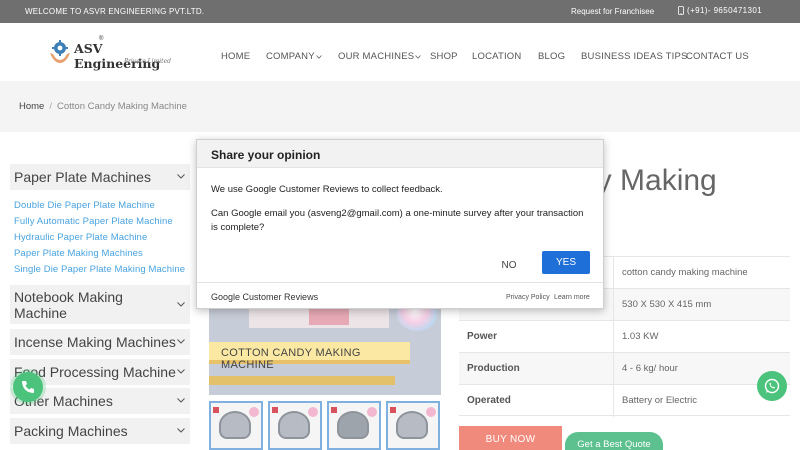  What do you see at coordinates (280, 297) in the screenshot?
I see `brand-product-name: Customer Reviews` at bounding box center [280, 297].